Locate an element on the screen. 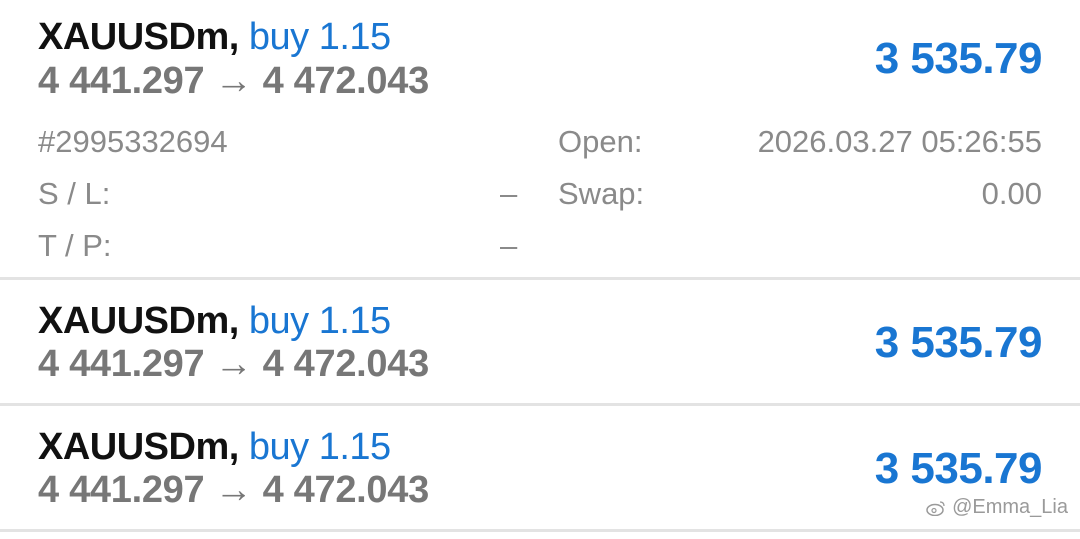  row-divider is located at coordinates (540, 530).